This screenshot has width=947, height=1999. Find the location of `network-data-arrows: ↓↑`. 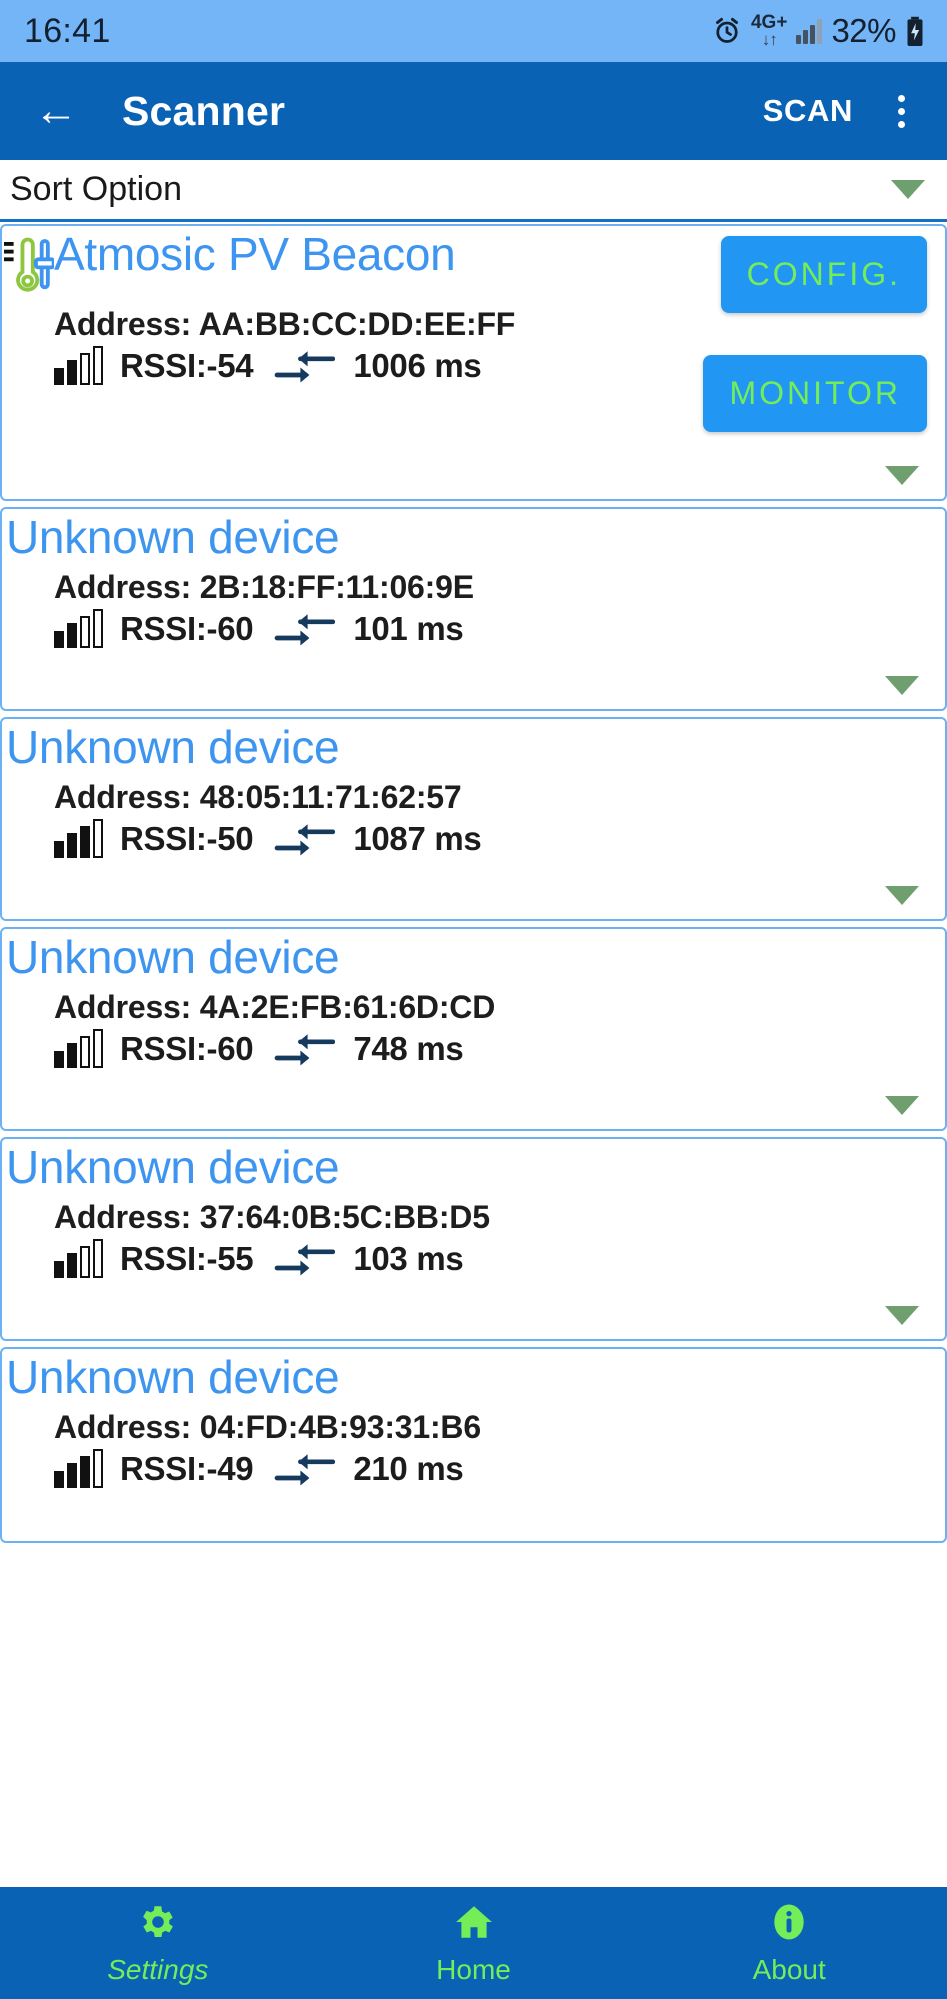

network-data-arrows: ↓↑ is located at coordinates (769, 40).